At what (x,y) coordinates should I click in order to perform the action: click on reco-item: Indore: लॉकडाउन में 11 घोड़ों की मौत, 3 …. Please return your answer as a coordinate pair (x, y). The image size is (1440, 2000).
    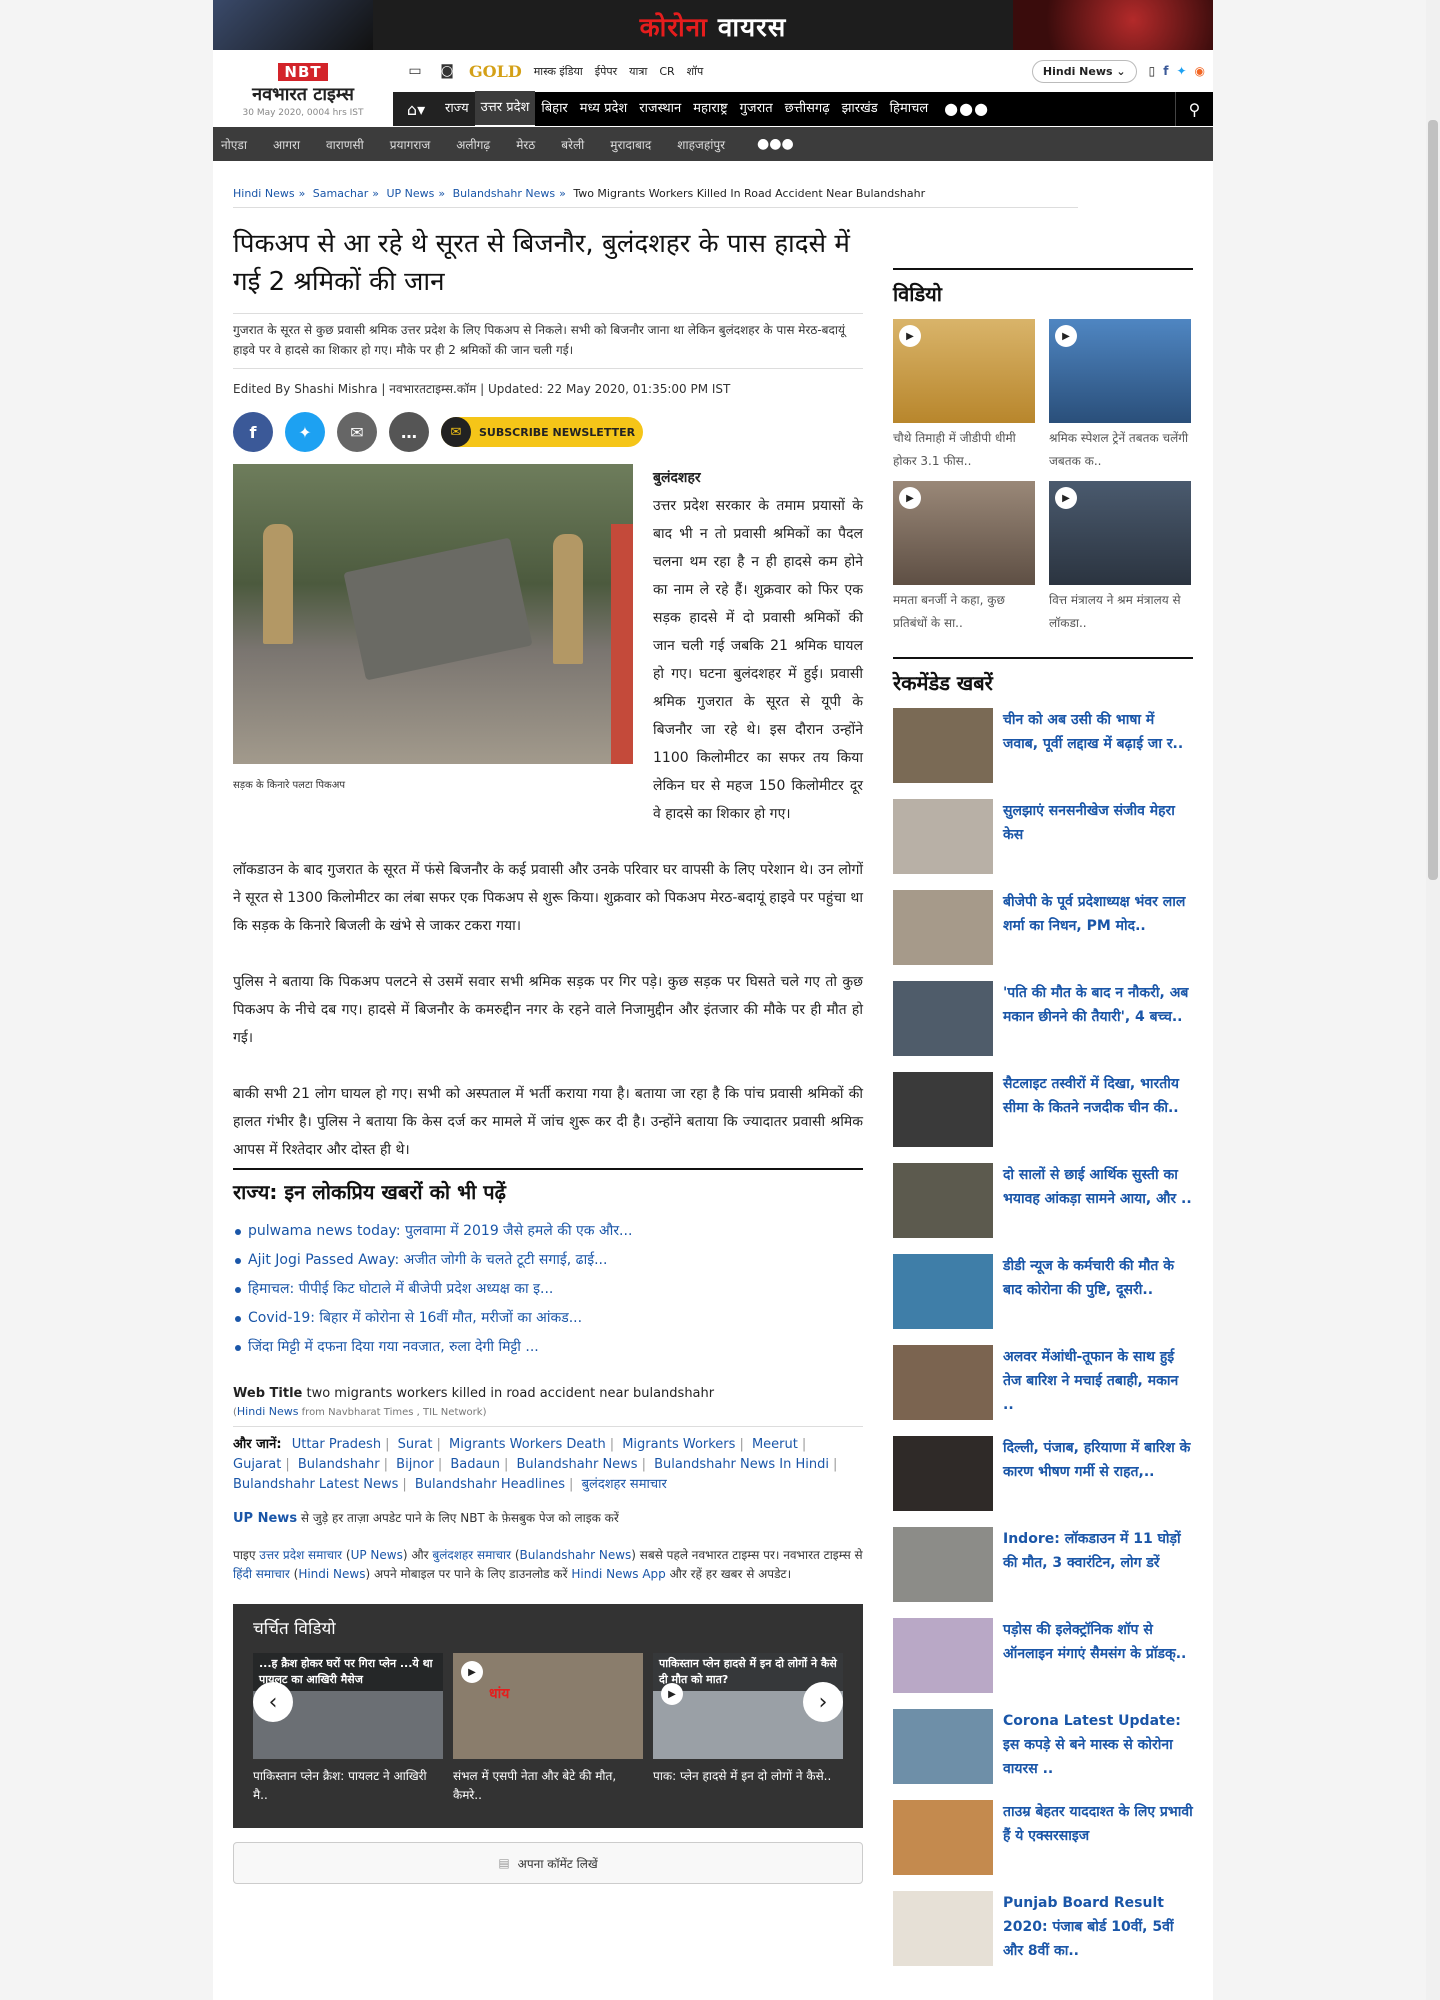
    Looking at the image, I should click on (1043, 1564).